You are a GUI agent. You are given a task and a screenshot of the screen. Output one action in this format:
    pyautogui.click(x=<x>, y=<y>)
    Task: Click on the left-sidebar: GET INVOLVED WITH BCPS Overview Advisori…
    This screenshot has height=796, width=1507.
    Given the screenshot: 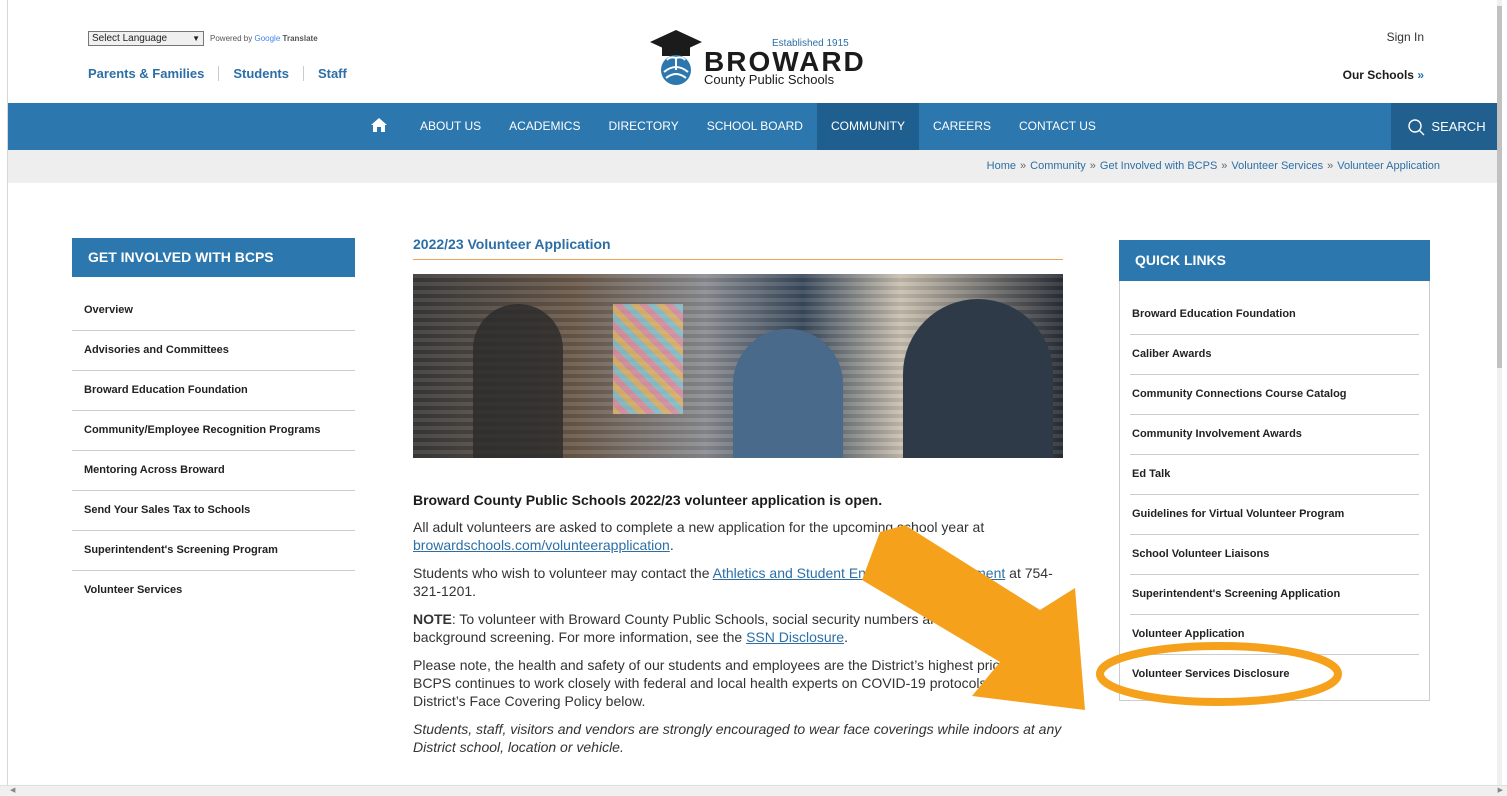 What is the action you would take?
    pyautogui.click(x=213, y=424)
    